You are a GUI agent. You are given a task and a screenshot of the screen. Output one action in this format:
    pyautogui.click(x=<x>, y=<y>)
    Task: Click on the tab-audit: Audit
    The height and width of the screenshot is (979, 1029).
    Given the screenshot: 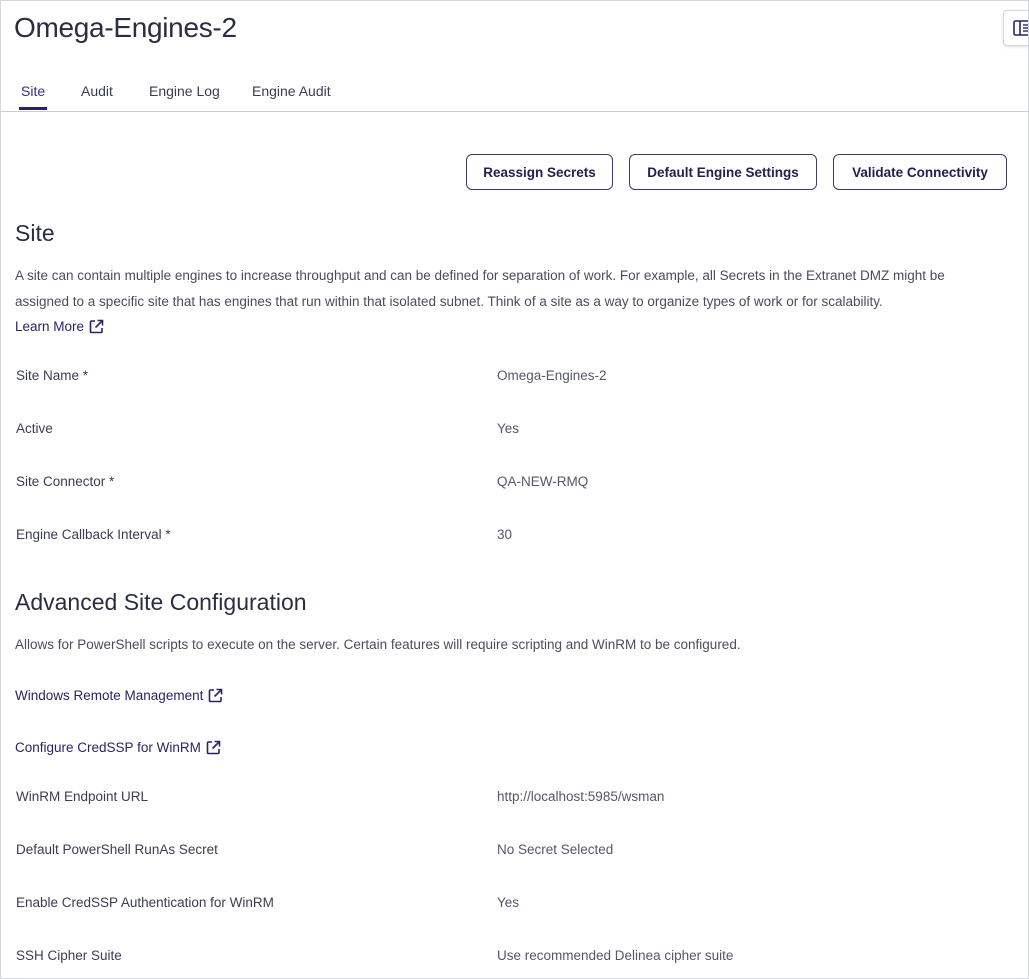 What is the action you would take?
    pyautogui.click(x=97, y=91)
    